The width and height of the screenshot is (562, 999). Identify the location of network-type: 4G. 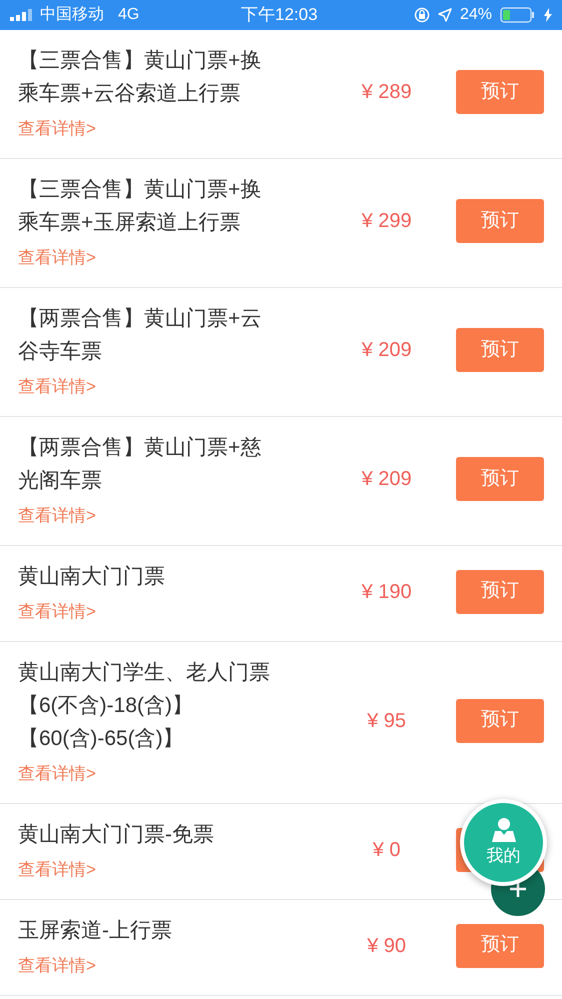
(129, 15).